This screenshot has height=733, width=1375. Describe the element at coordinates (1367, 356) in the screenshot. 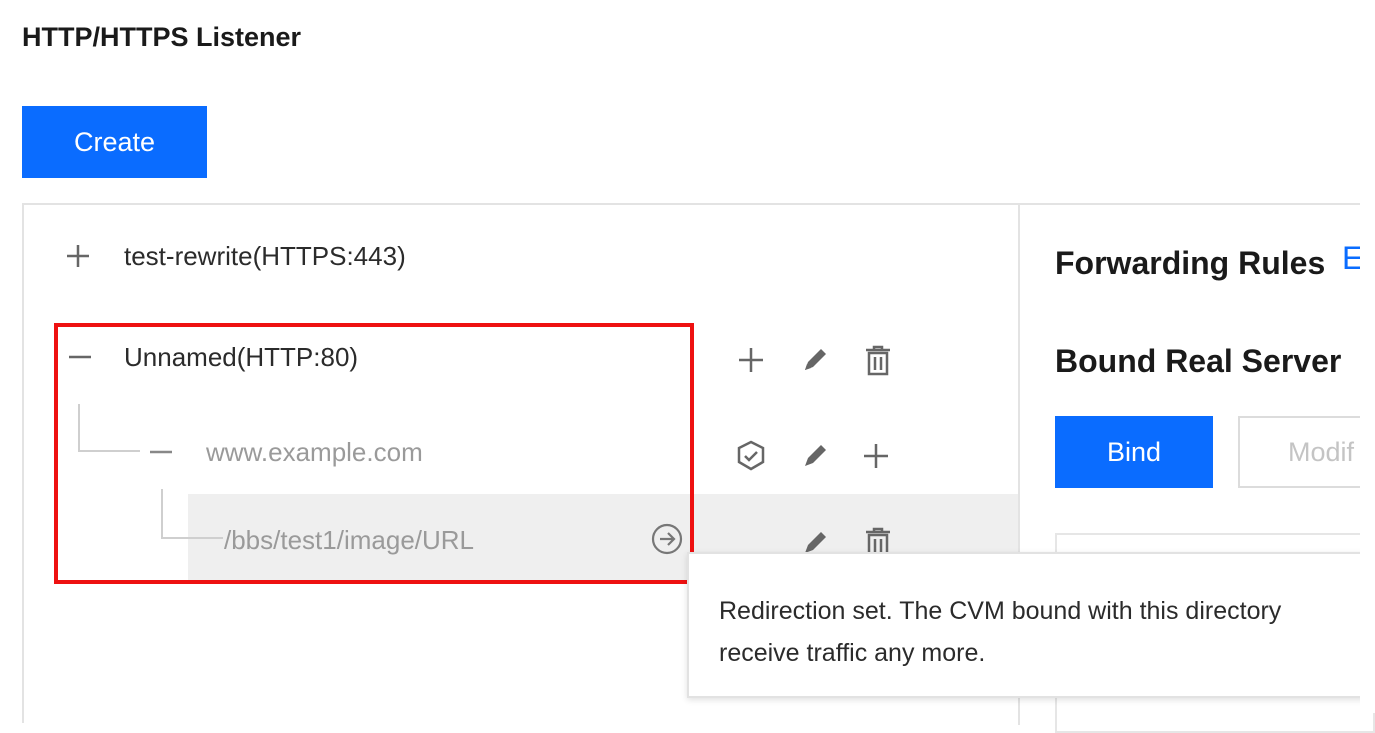

I see `right-edge-mask` at that location.